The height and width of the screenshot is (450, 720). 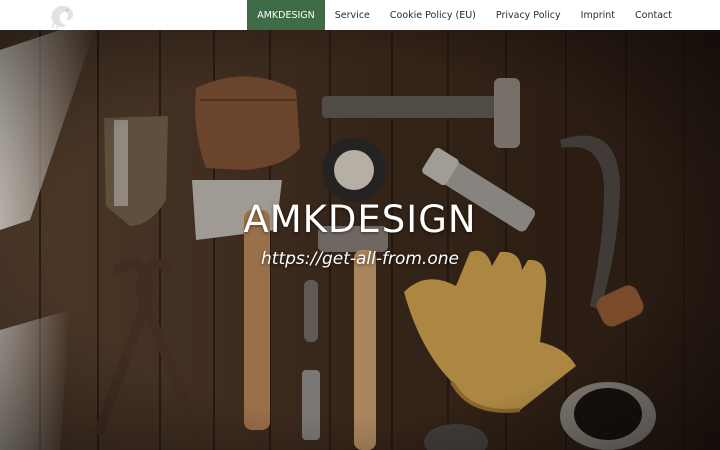 I want to click on nav-item-privacy-policy: Privacy Policy, so click(x=528, y=15).